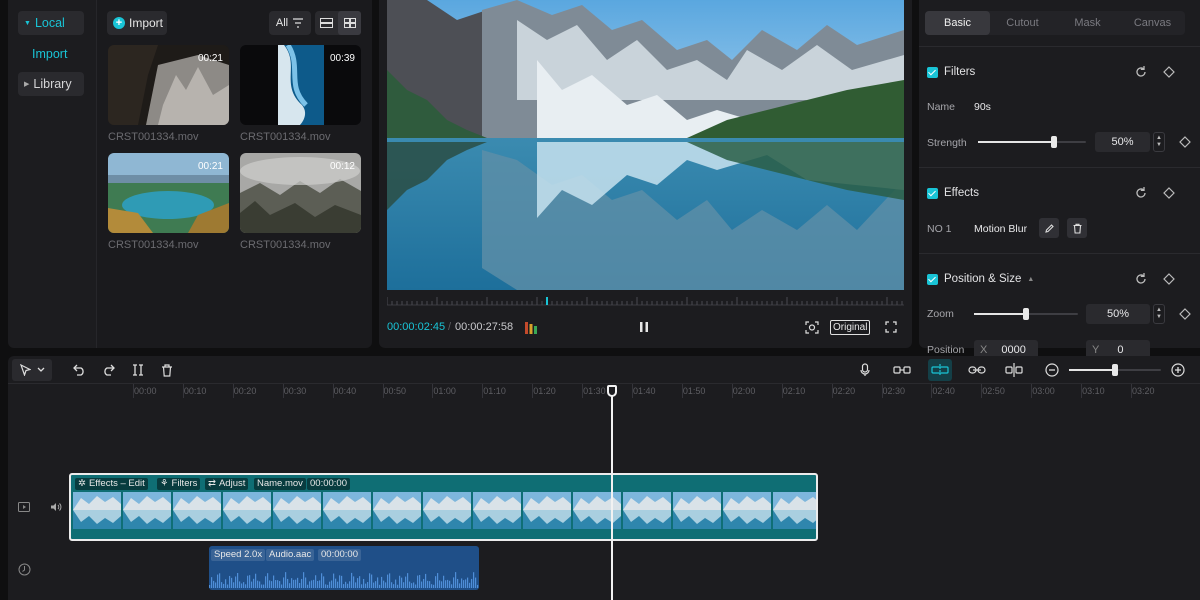  What do you see at coordinates (108, 370) in the screenshot?
I see `redo-button` at bounding box center [108, 370].